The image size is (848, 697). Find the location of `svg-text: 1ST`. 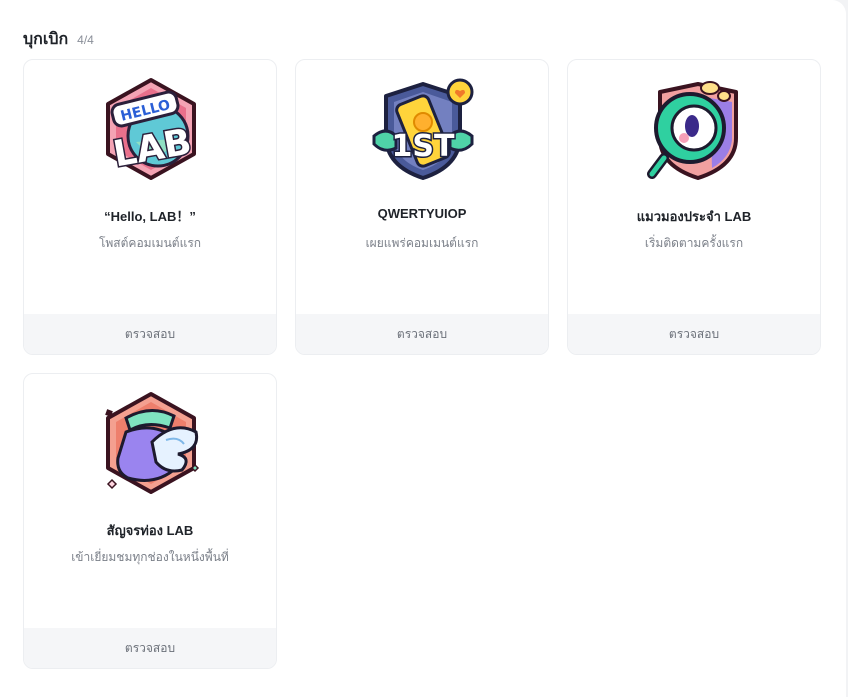

svg-text: 1ST is located at coordinates (423, 146).